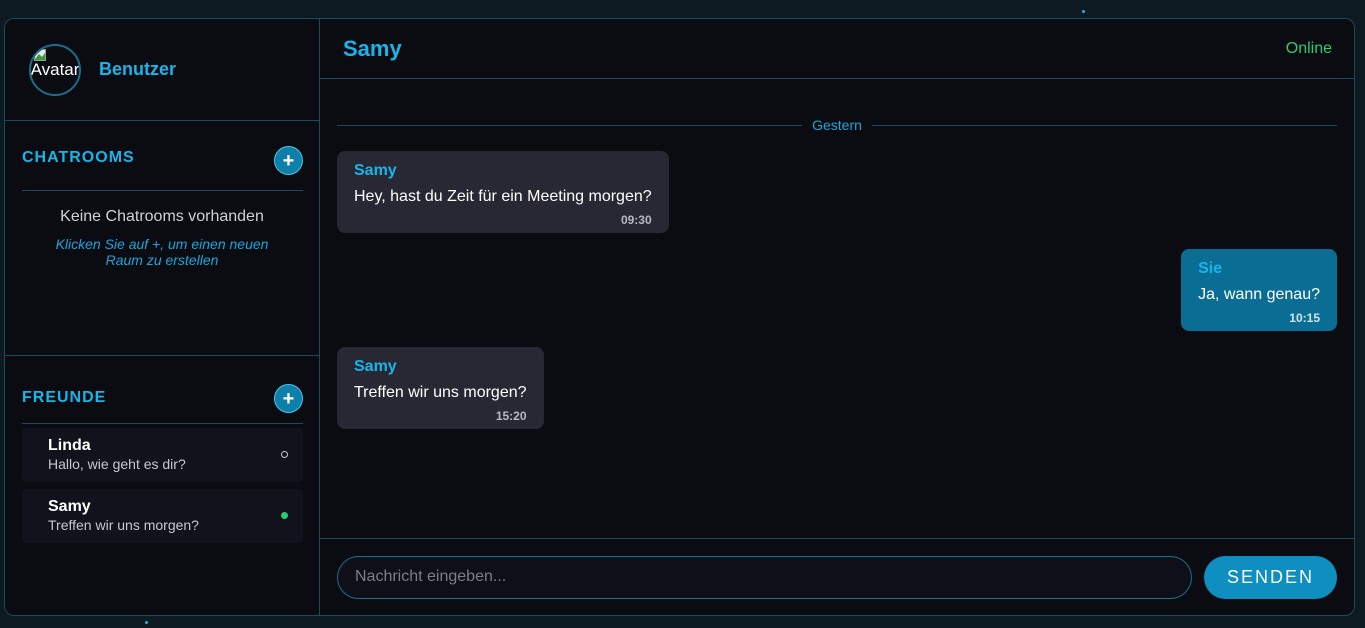  Describe the element at coordinates (372, 48) in the screenshot. I see `chat-partner-name: Samy` at that location.